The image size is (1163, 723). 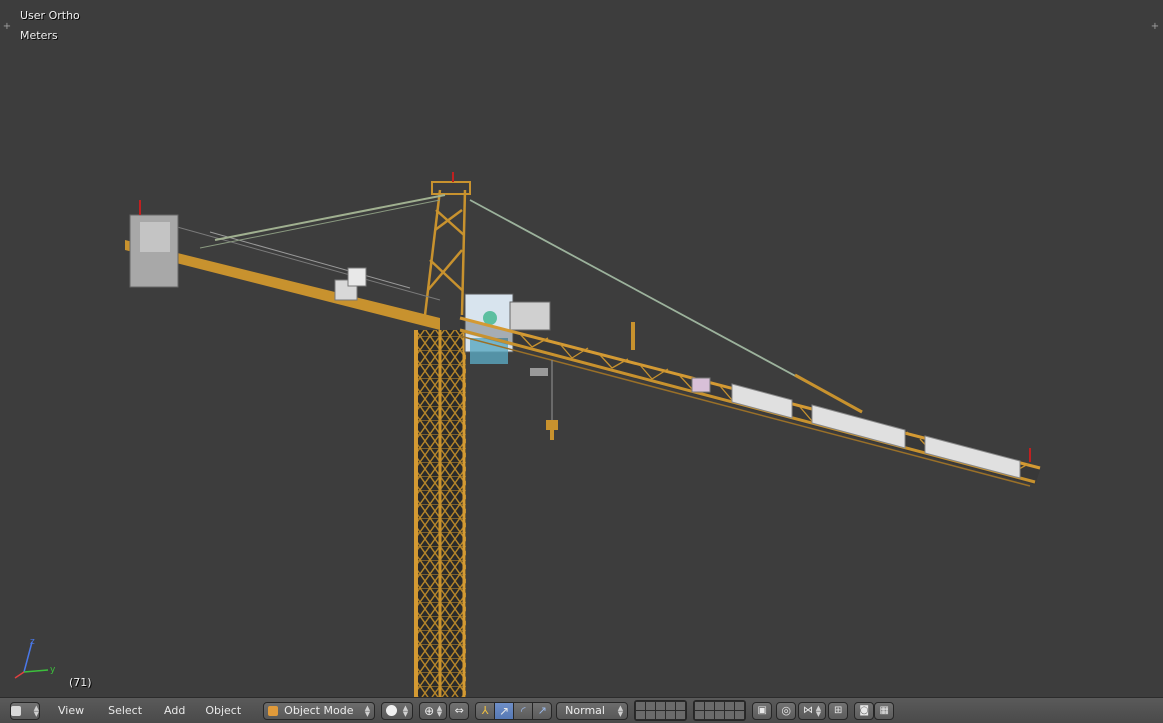 What do you see at coordinates (16, 710) in the screenshot?
I see `3d-view-icon` at bounding box center [16, 710].